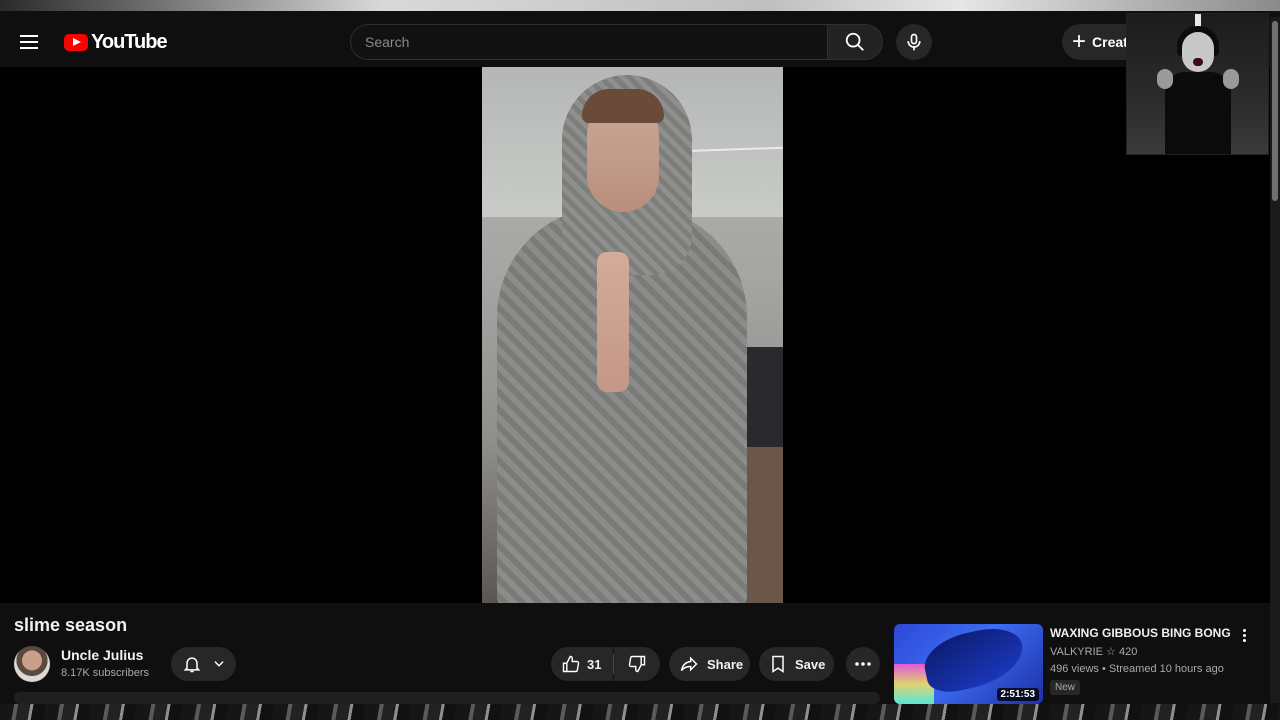 The width and height of the screenshot is (1280, 720). What do you see at coordinates (1198, 62) in the screenshot?
I see `webcam-person-mouth` at bounding box center [1198, 62].